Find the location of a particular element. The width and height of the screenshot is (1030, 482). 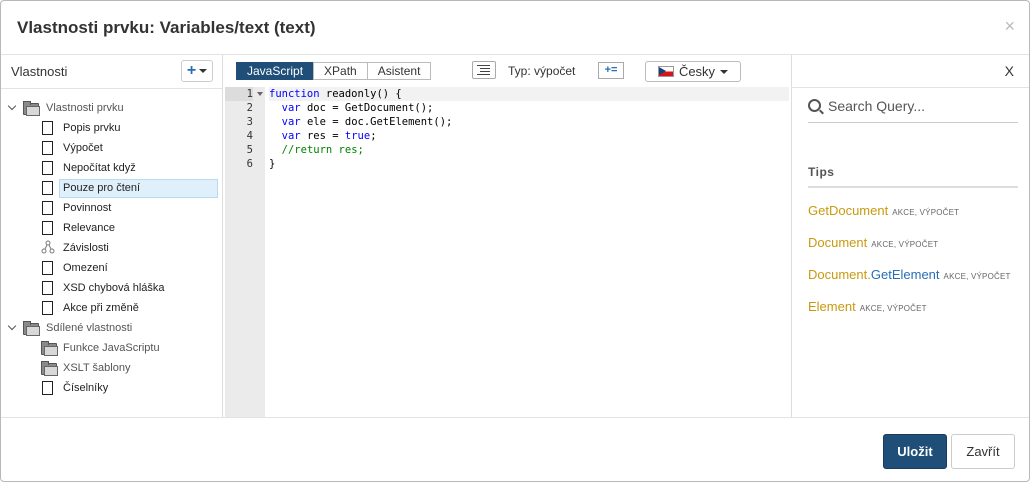

tip-item: Element akce, výpočet is located at coordinates (867, 306).